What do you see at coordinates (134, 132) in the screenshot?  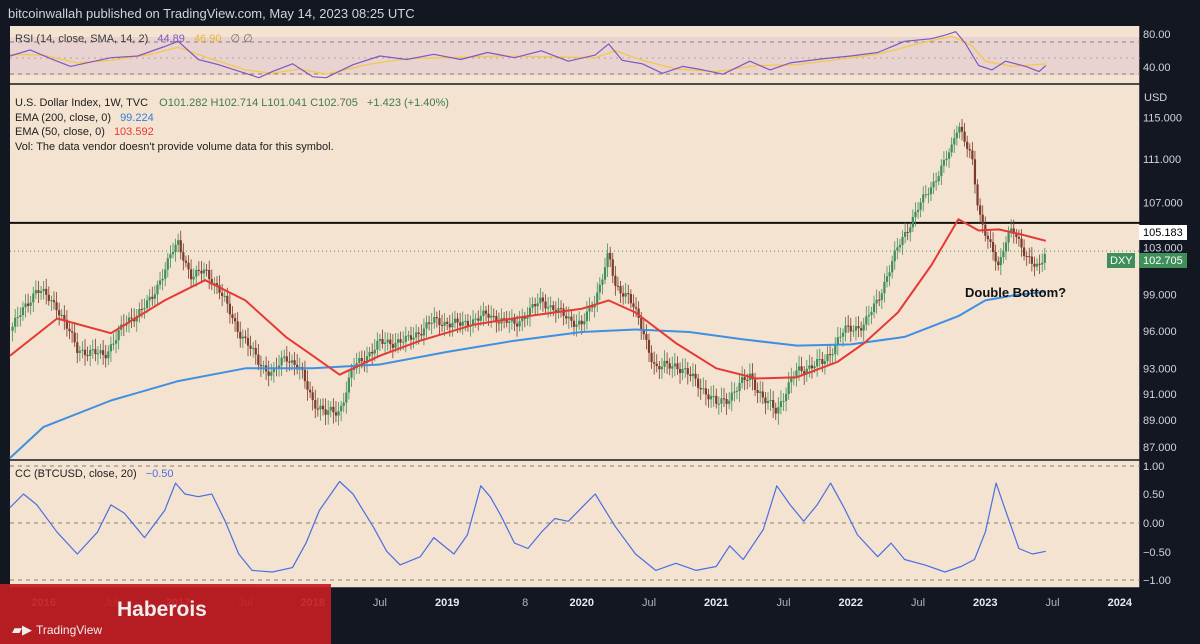 I see `ema50-legend-value: 103.592` at bounding box center [134, 132].